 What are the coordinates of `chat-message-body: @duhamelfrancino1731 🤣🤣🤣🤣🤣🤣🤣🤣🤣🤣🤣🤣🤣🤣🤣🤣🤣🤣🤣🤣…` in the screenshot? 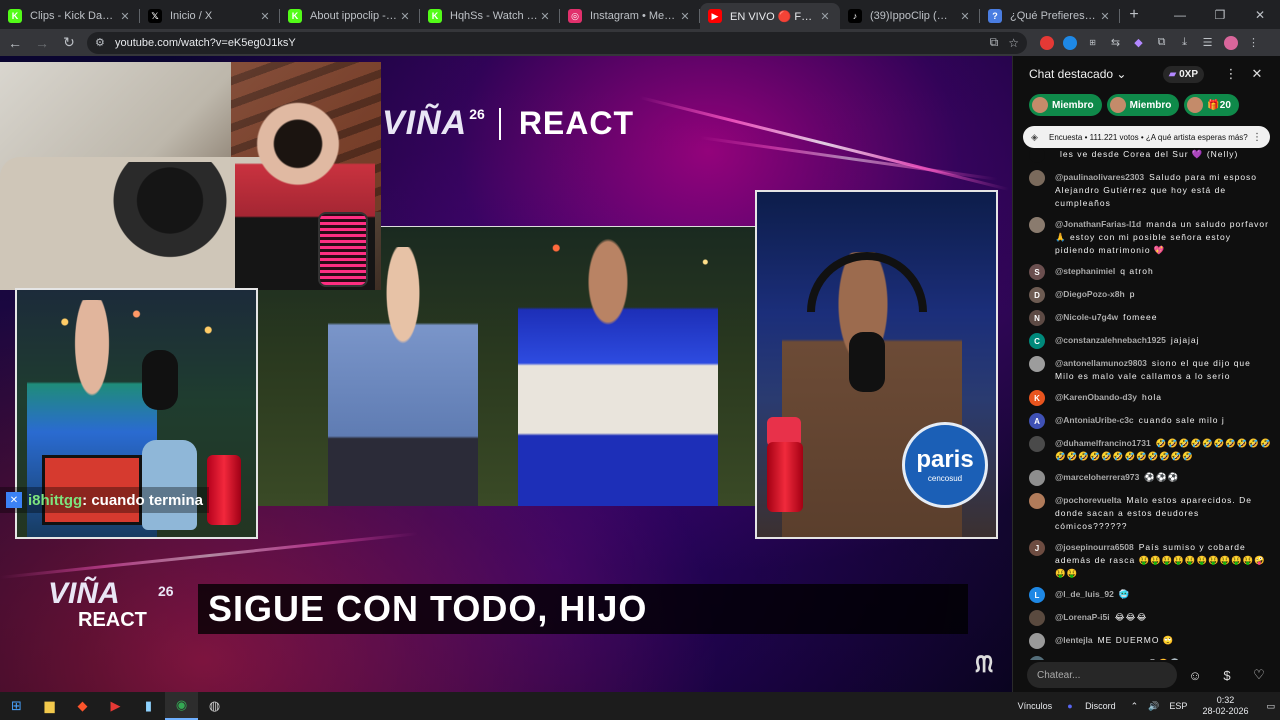 It's located at (1164, 450).